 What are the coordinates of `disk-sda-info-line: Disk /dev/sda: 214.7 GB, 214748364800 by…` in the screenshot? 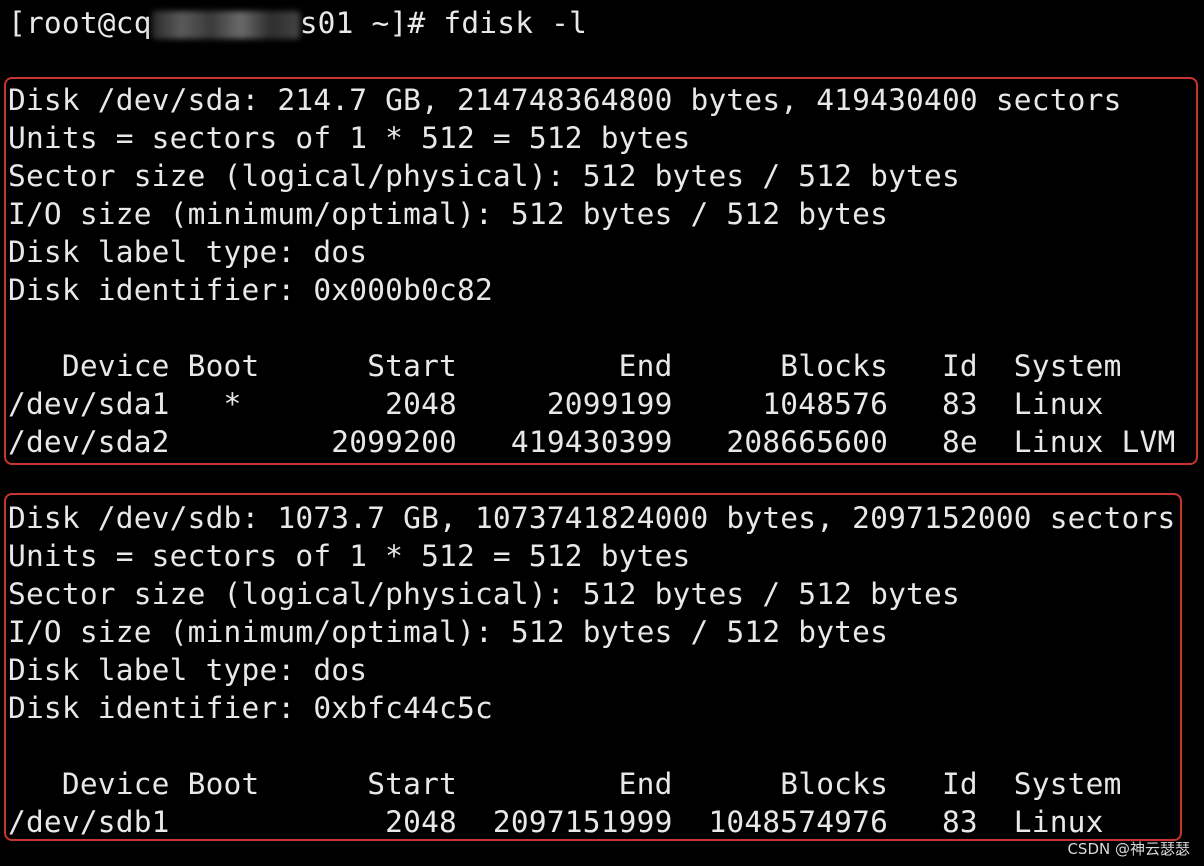 It's located at (565, 100).